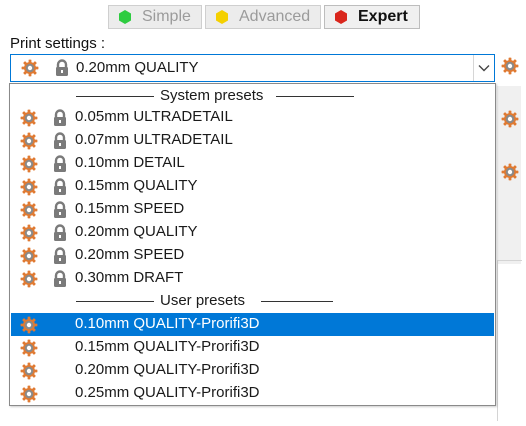  I want to click on preset-item-label: 0.30mm DRAFT, so click(129, 277).